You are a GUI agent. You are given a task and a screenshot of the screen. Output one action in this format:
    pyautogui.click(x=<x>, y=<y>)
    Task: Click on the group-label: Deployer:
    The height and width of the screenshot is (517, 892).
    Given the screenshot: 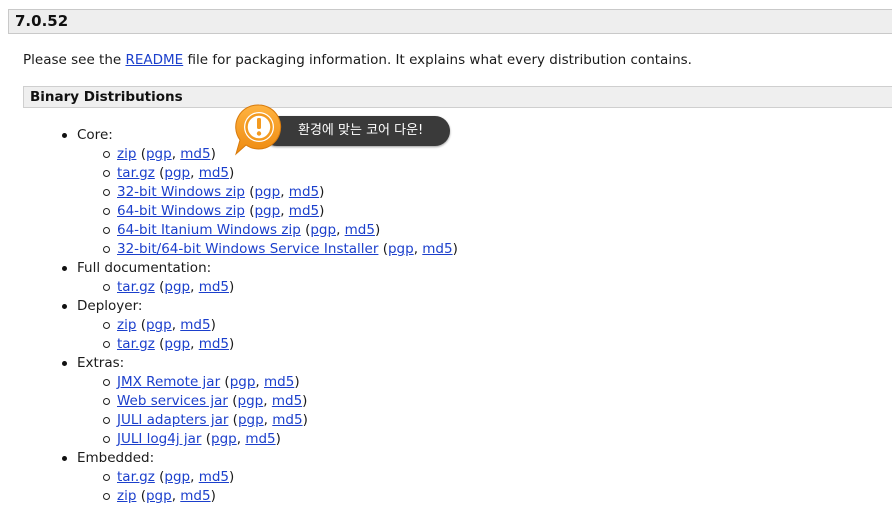 What is the action you would take?
    pyautogui.click(x=110, y=306)
    